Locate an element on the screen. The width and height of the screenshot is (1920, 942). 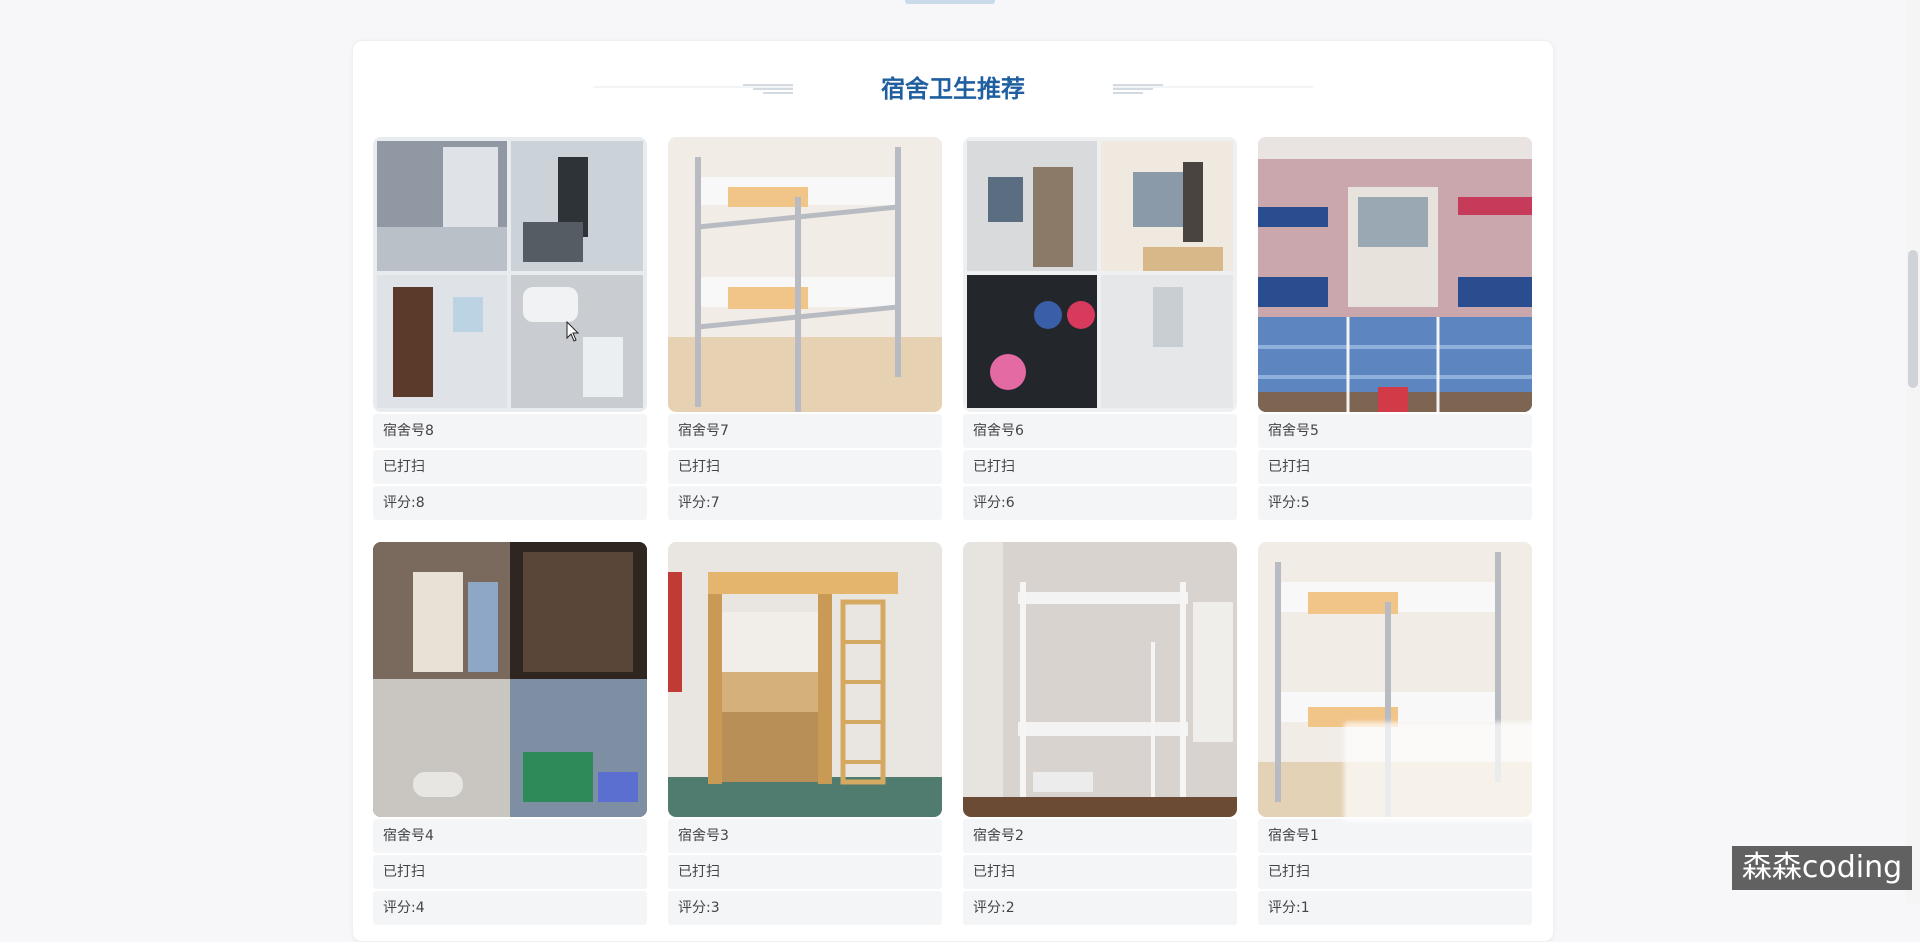
dorm-score: 评分:5 is located at coordinates (1395, 503).